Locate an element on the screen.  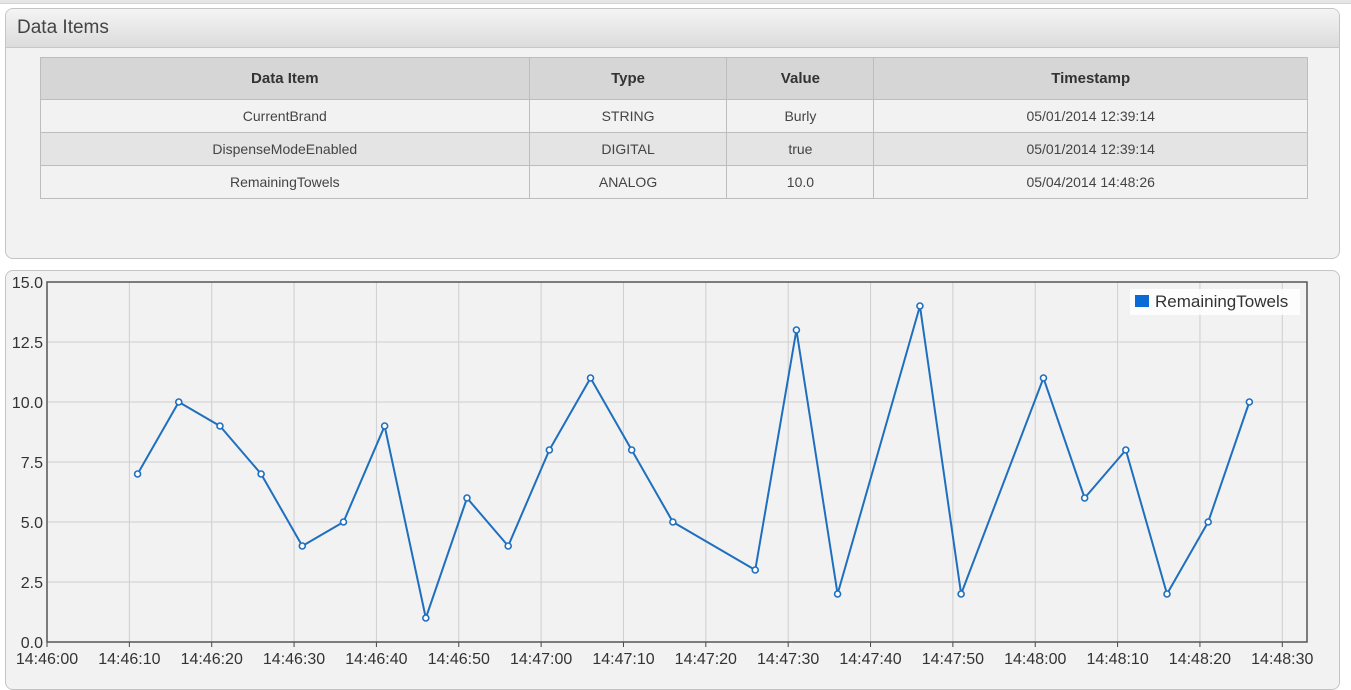
x-tick-label: 14:46:10 is located at coordinates (129, 659).